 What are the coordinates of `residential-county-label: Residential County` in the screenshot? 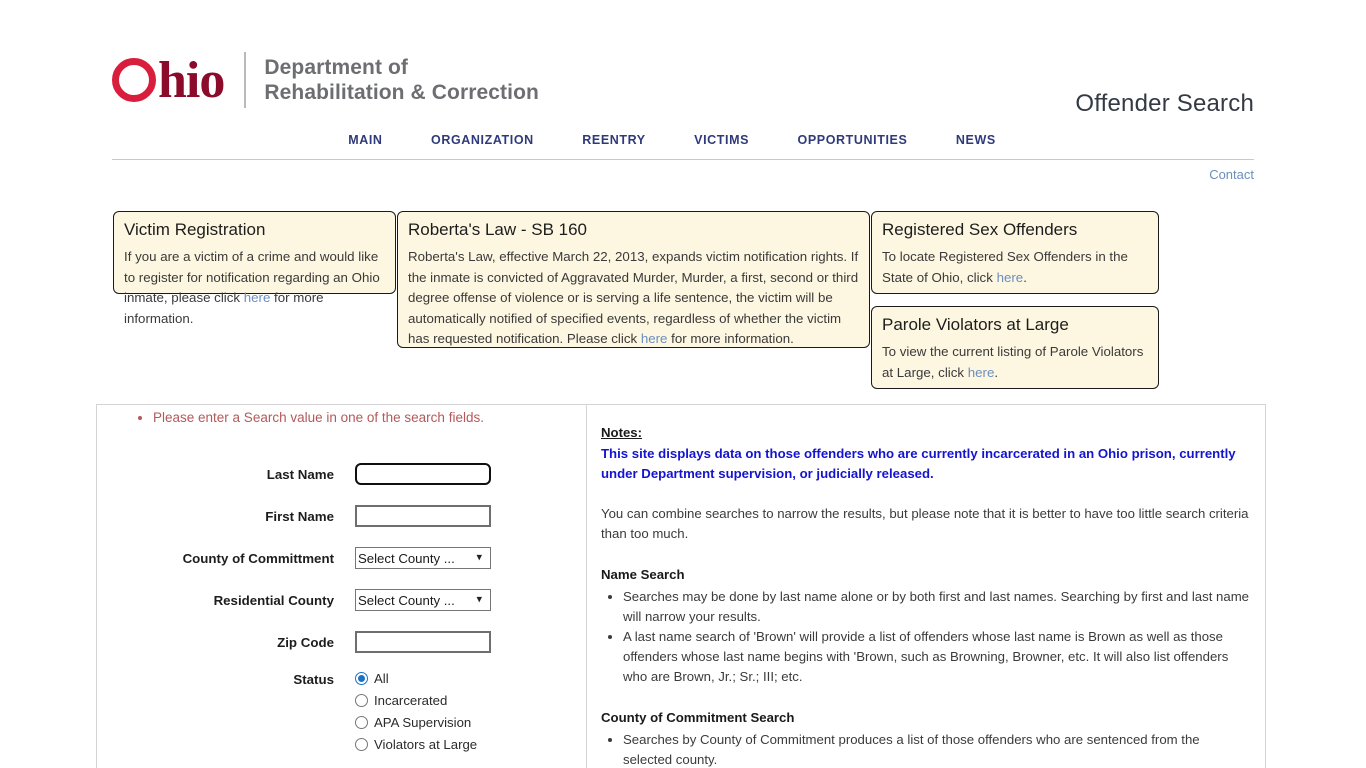 It's located at (273, 600).